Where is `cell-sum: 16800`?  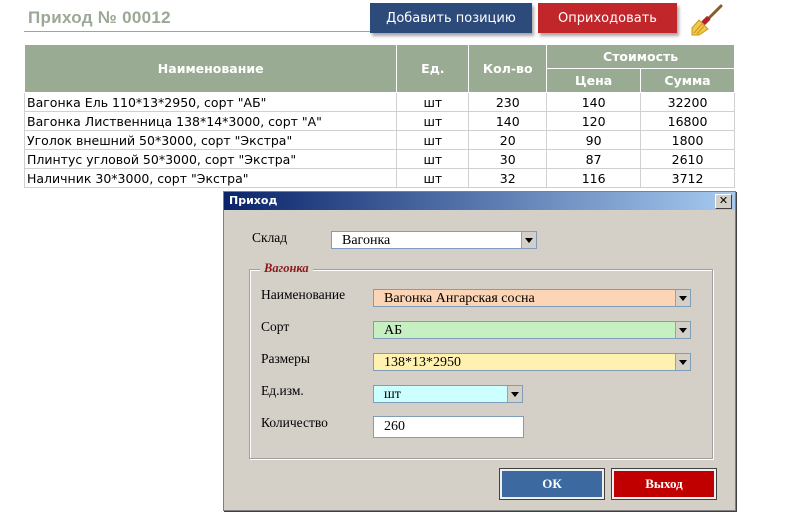
cell-sum: 16800 is located at coordinates (687, 121).